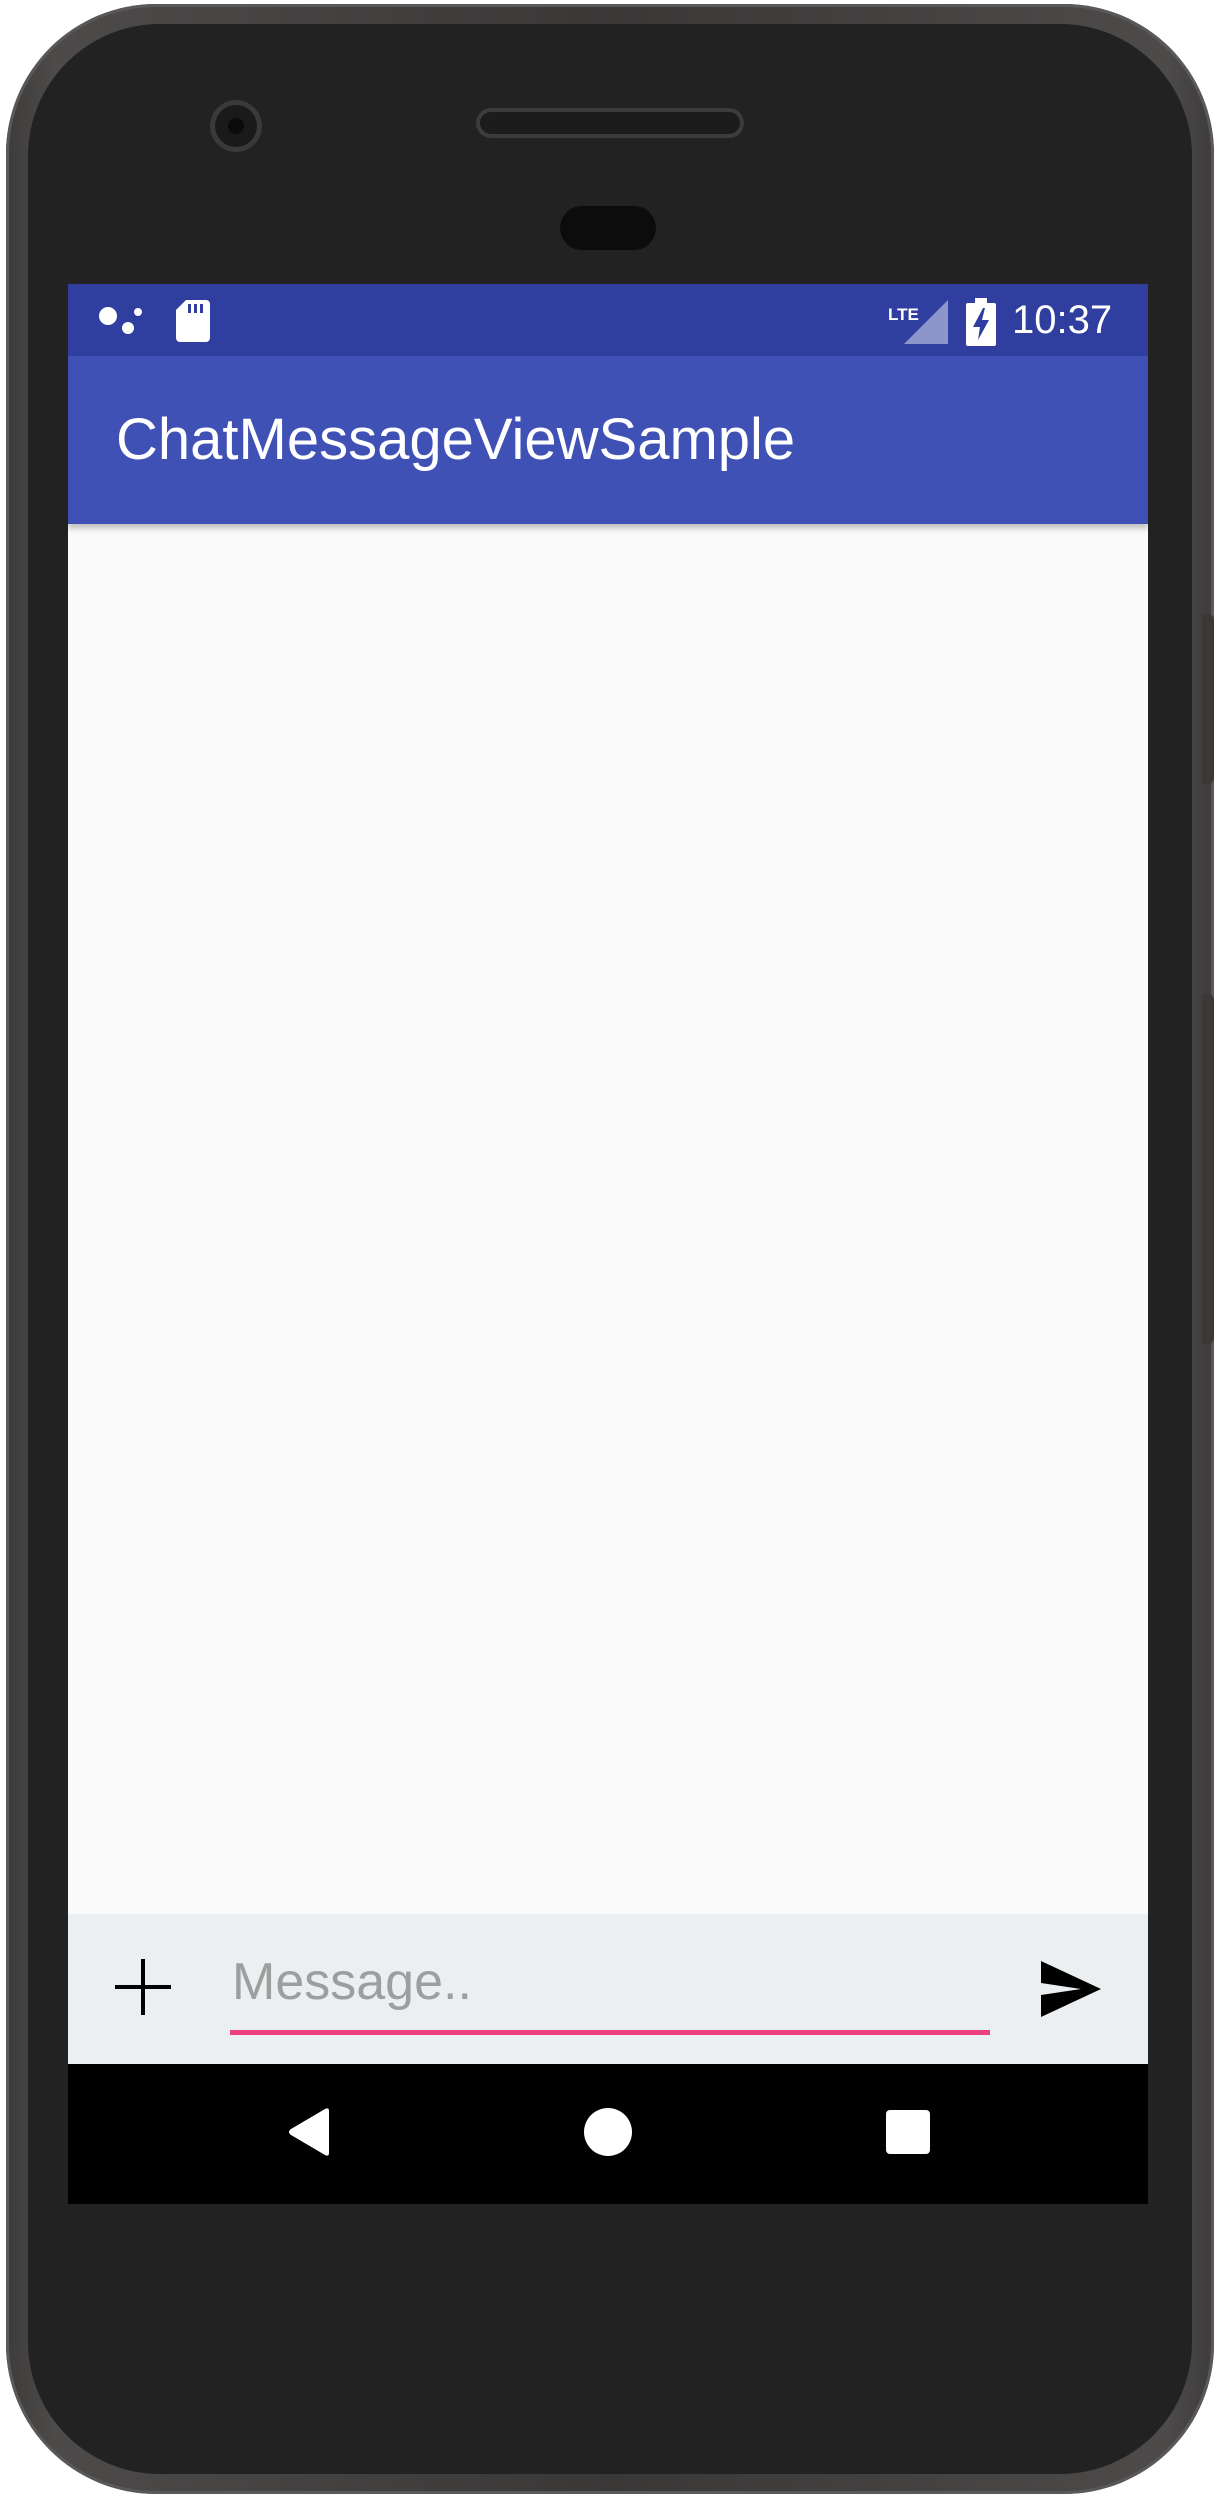 This screenshot has height=2502, width=1226. Describe the element at coordinates (610, 123) in the screenshot. I see `earpiece-speaker` at that location.